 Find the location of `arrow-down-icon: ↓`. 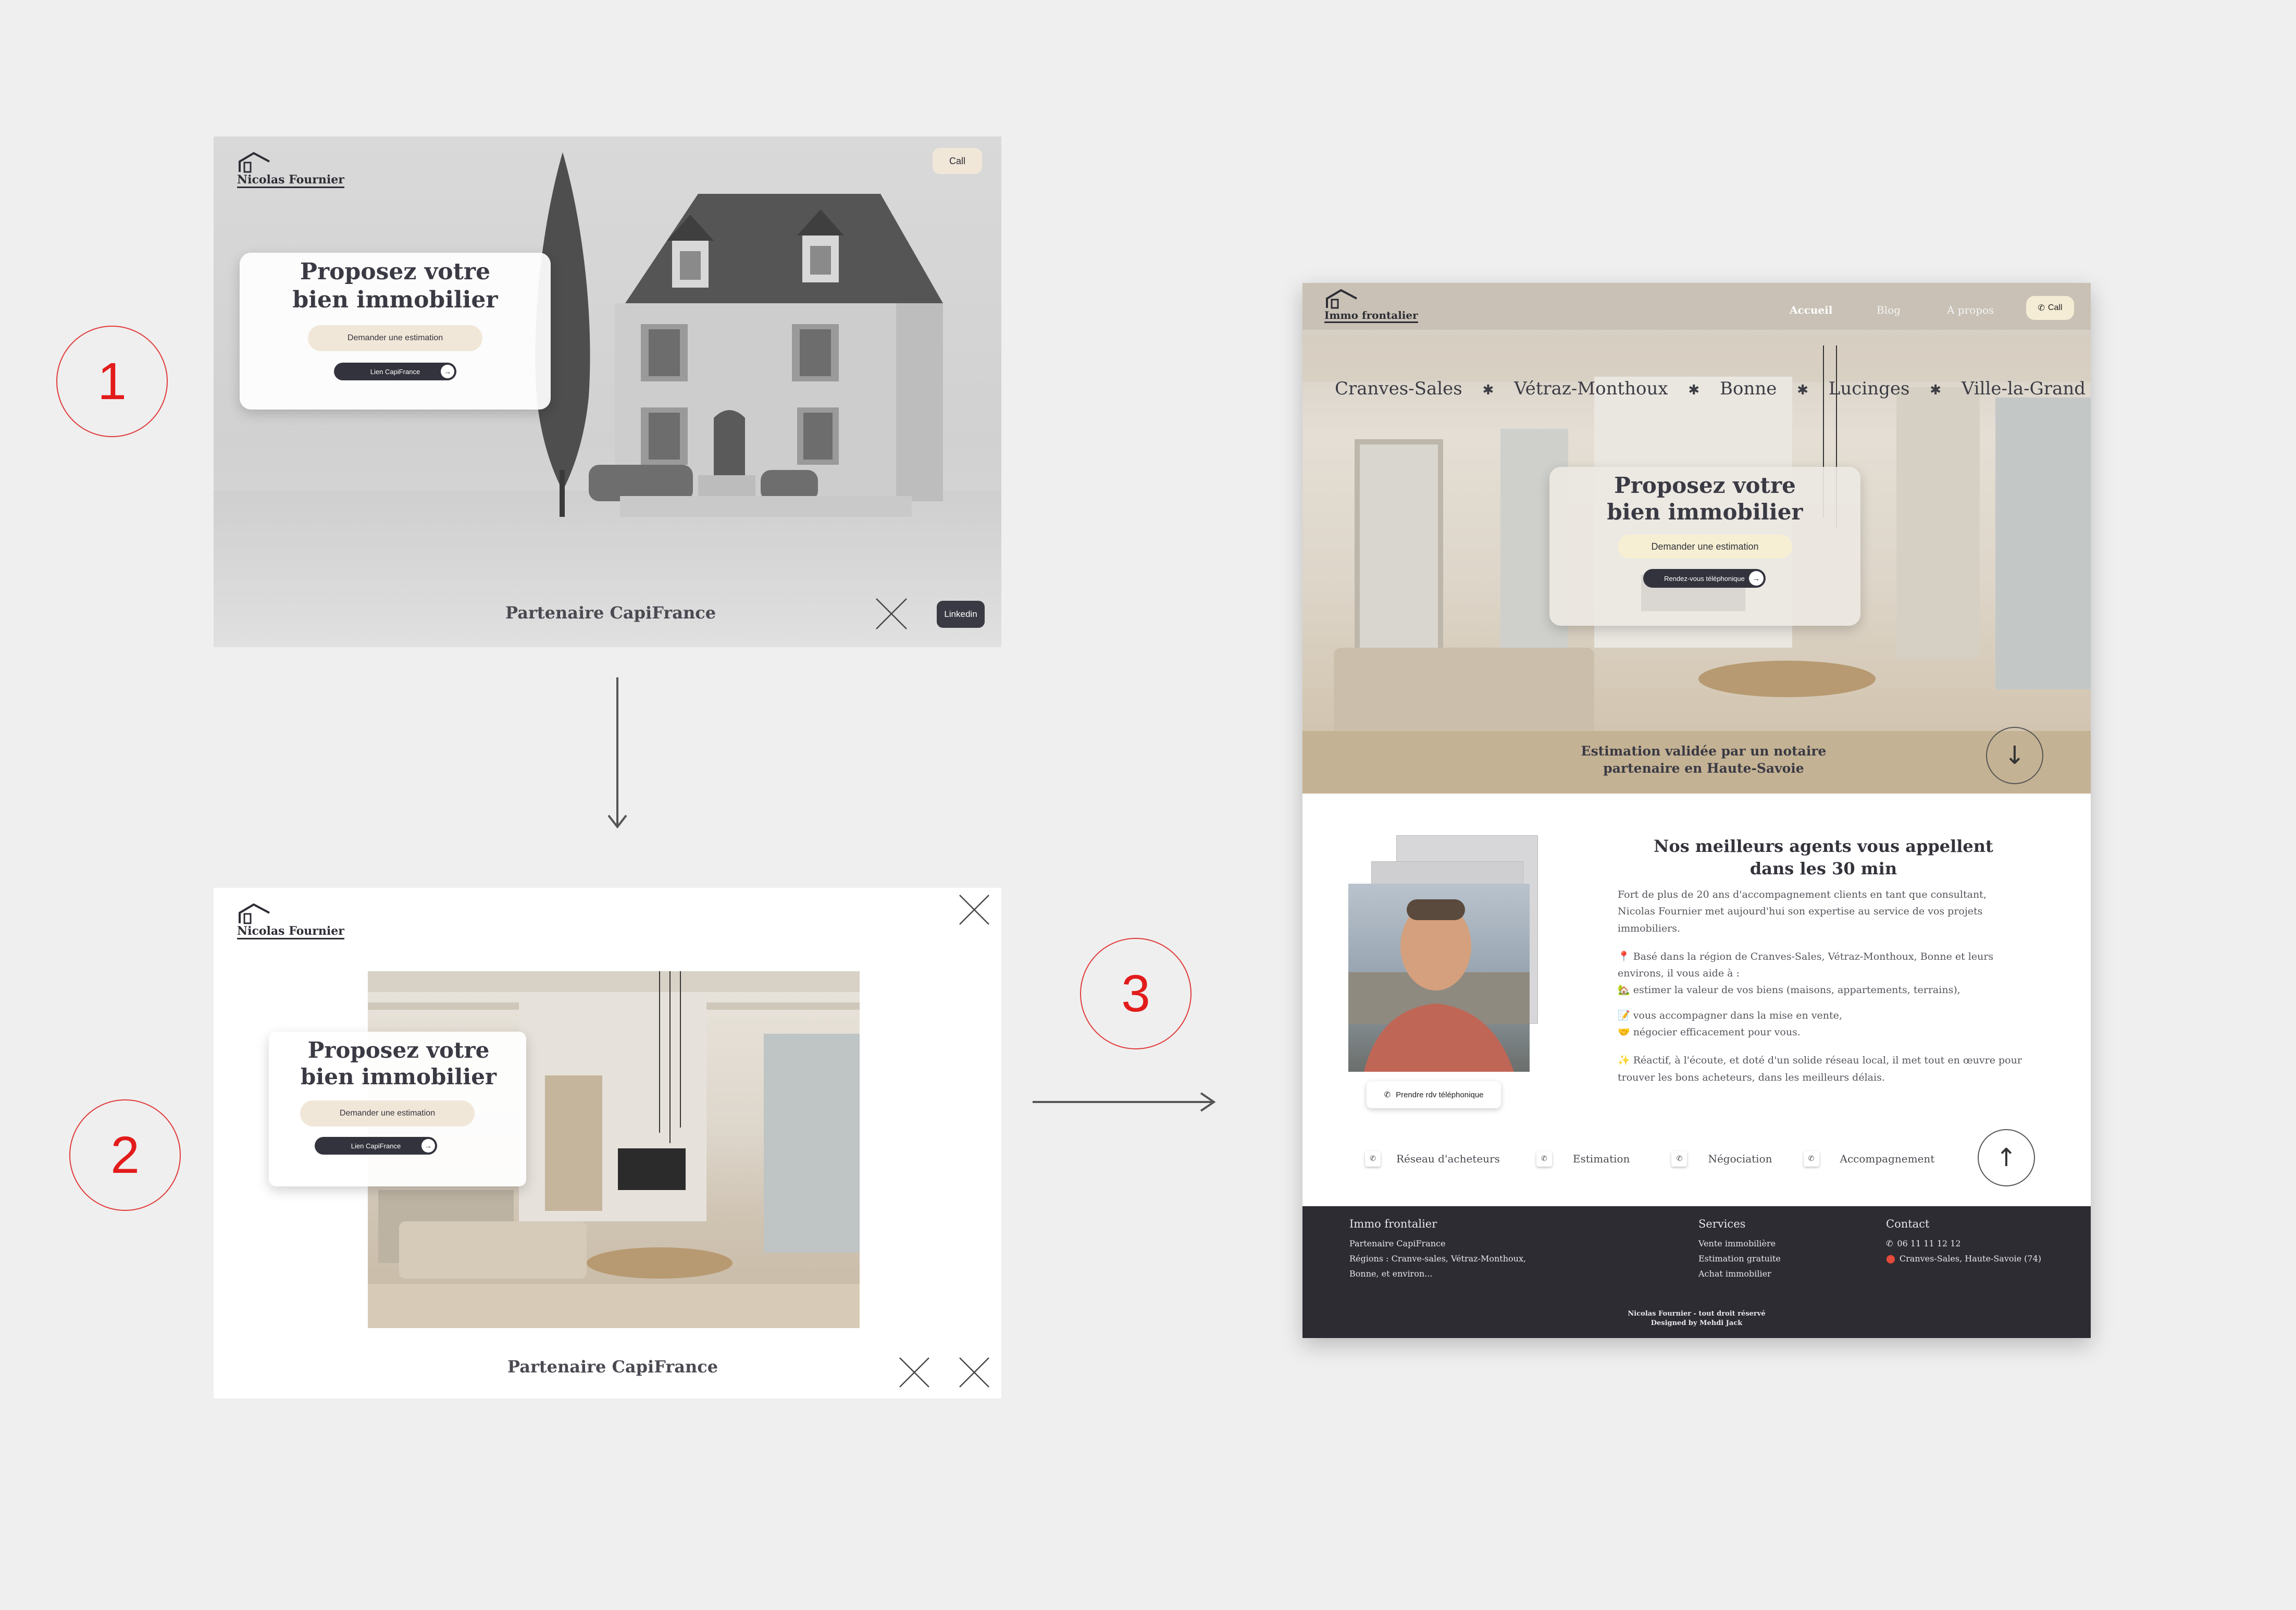

arrow-down-icon: ↓ is located at coordinates (2015, 755).